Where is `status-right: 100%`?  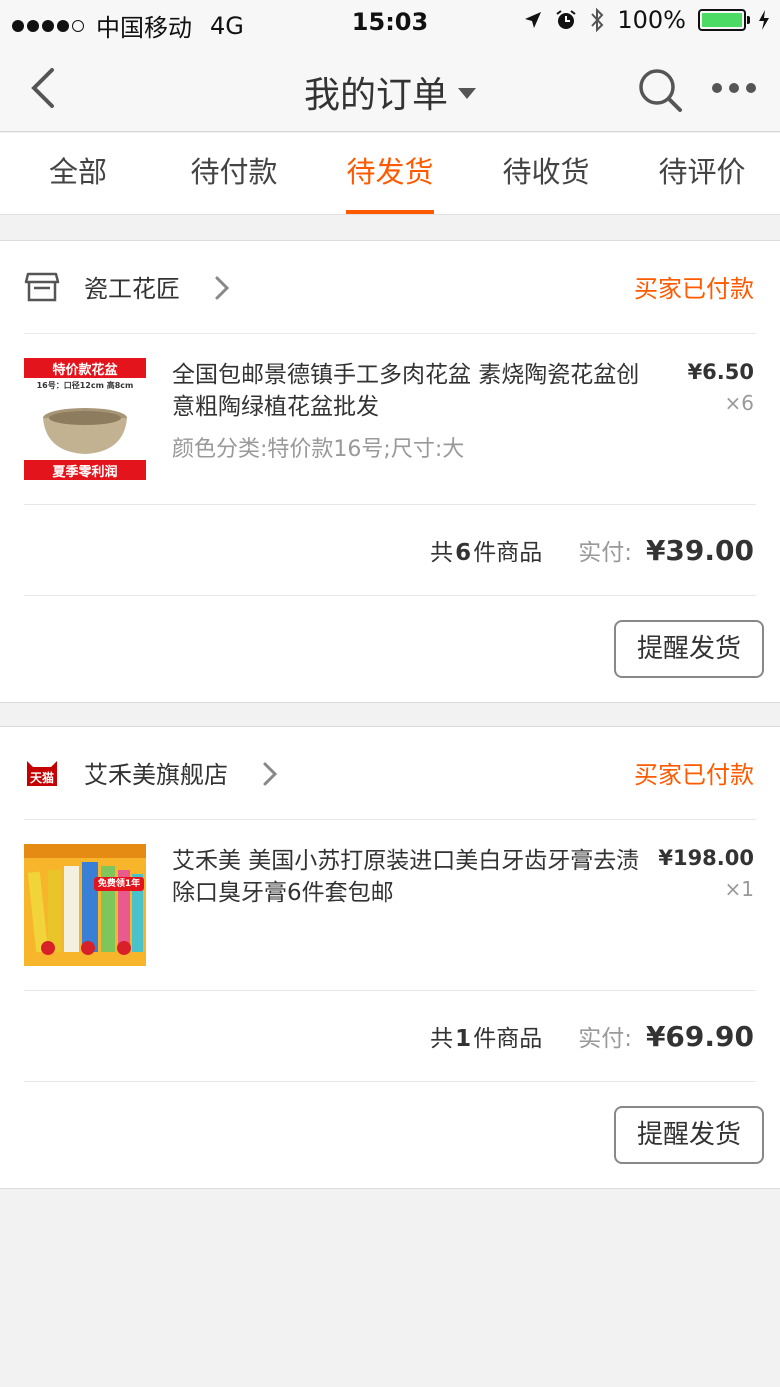
status-right: 100% is located at coordinates (646, 20).